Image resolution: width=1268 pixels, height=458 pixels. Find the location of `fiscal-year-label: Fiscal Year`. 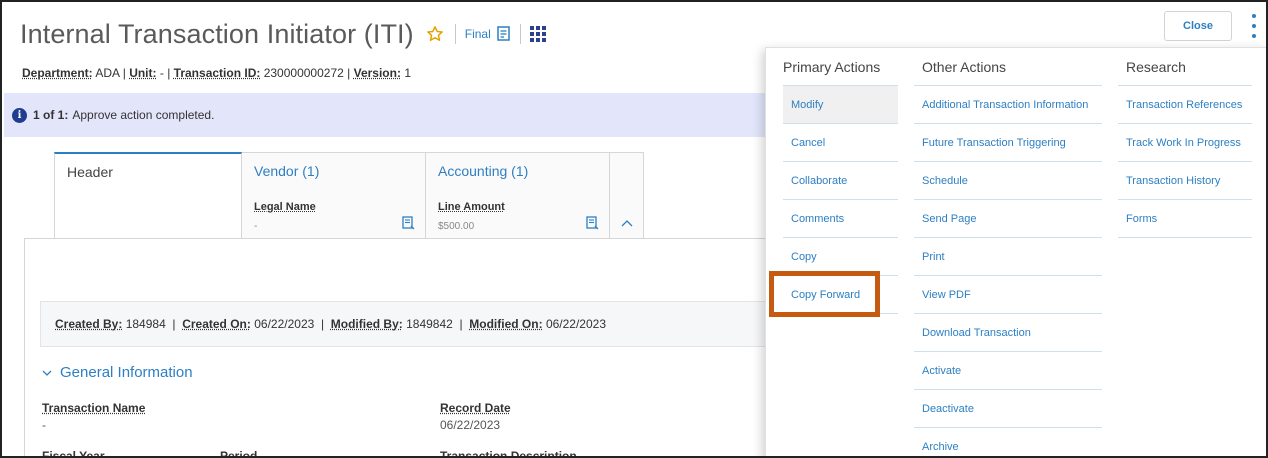

fiscal-year-label: Fiscal Year is located at coordinates (73, 453).